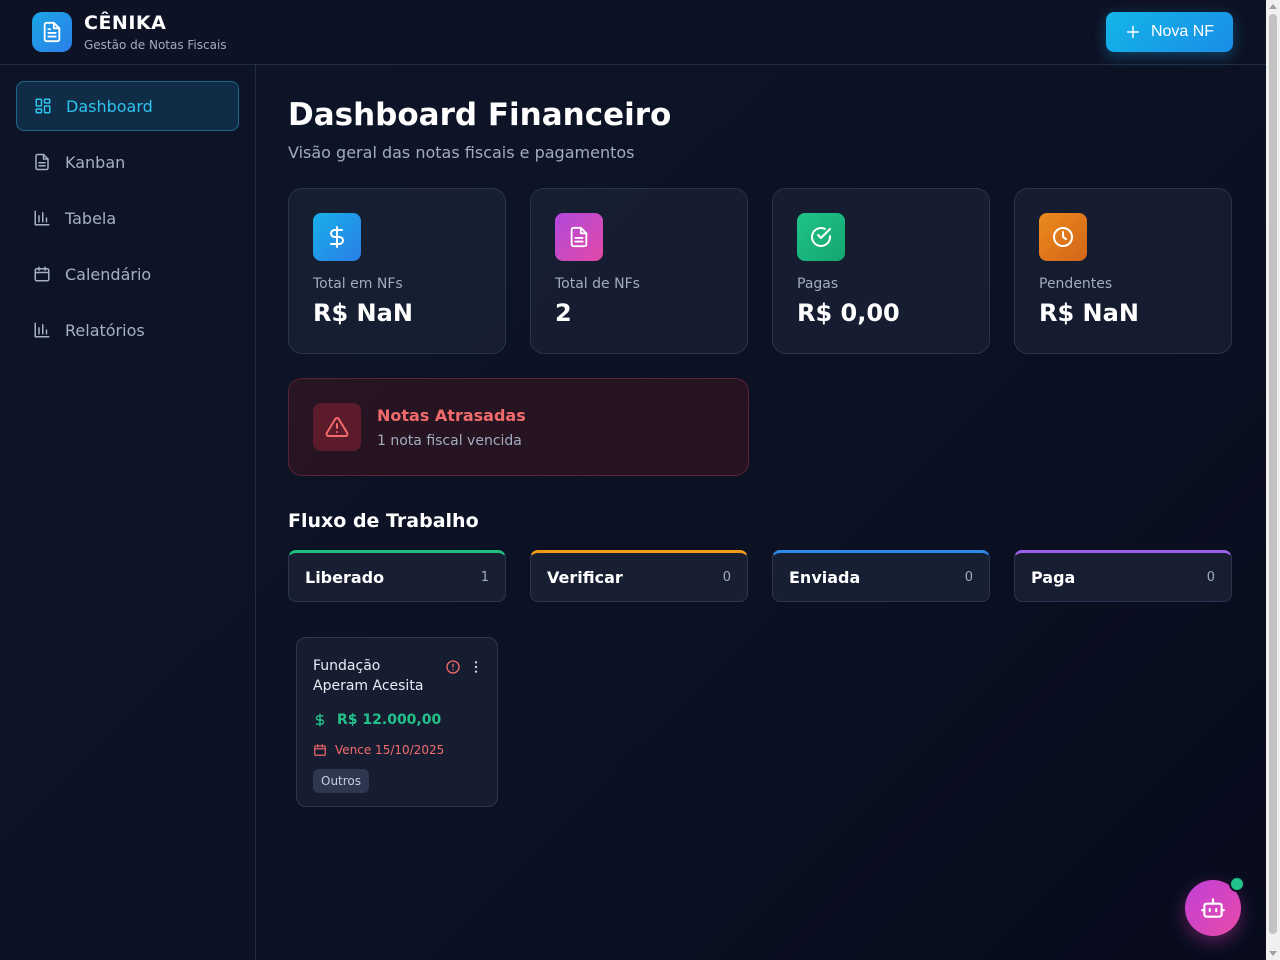  I want to click on column-name: Enviada, so click(825, 577).